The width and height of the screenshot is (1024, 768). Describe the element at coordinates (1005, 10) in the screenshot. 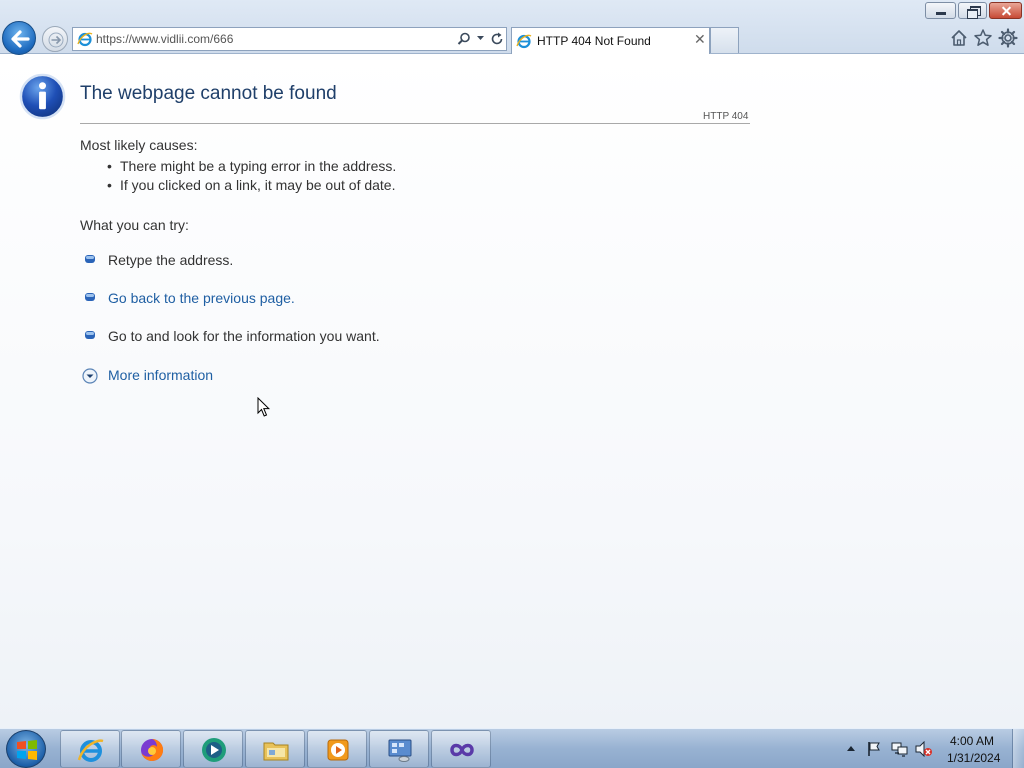

I see `close-button` at that location.